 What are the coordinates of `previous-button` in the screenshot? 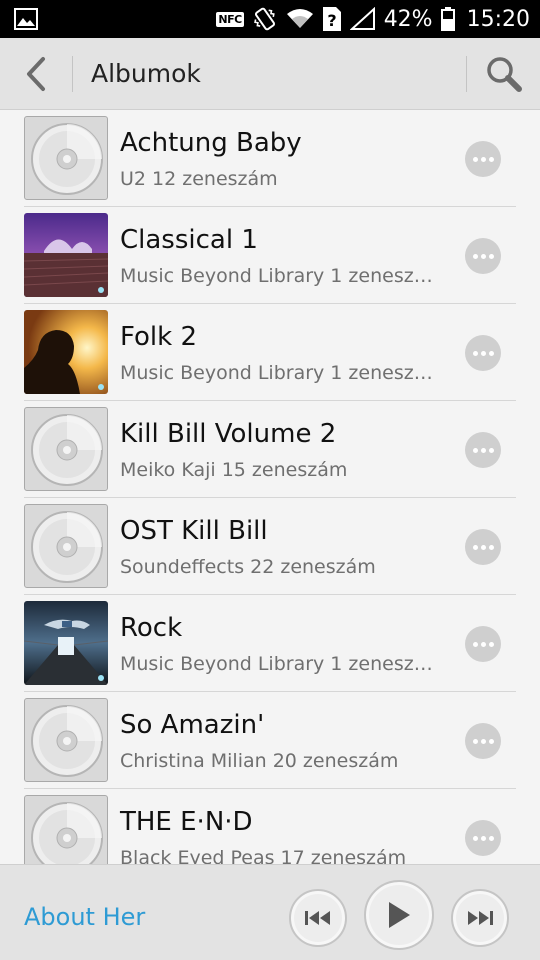 It's located at (318, 918).